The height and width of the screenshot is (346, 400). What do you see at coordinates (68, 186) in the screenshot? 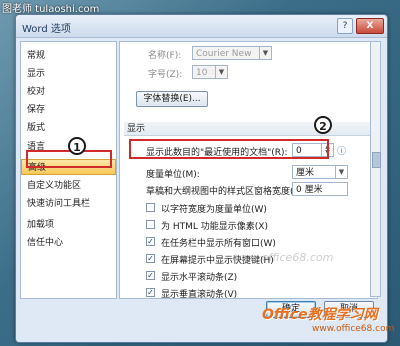
I see `nav-item-customize-ribbon: 自定义功能区` at bounding box center [68, 186].